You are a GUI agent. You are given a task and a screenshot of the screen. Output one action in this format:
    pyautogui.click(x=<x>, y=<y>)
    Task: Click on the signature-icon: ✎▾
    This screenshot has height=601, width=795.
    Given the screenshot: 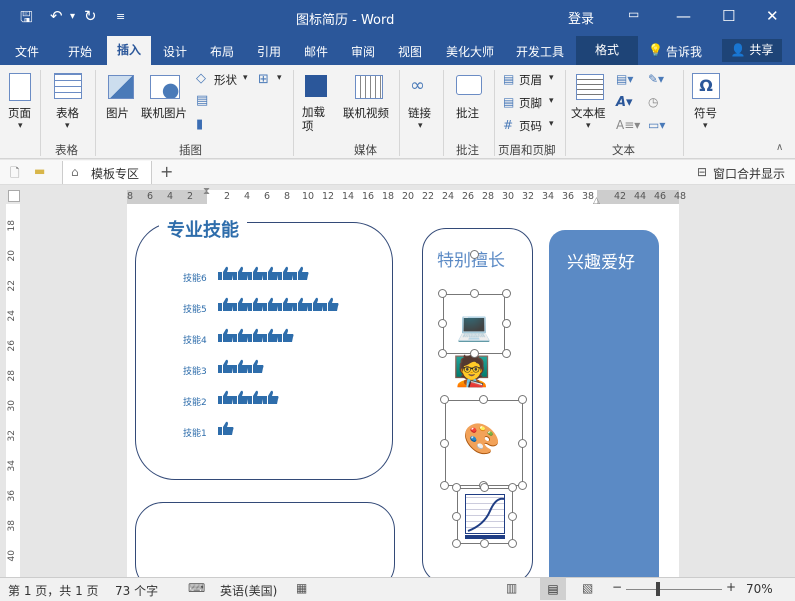 What is the action you would take?
    pyautogui.click(x=656, y=79)
    